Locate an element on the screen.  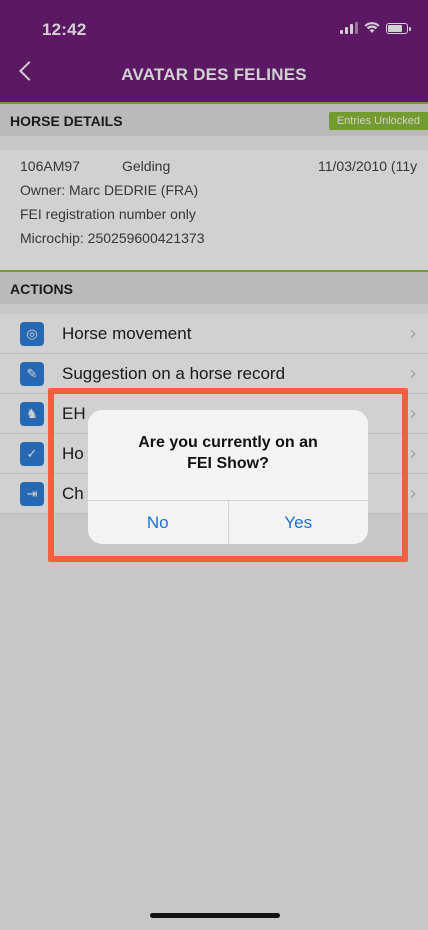
alert-buttons: No Yes is located at coordinates (228, 522).